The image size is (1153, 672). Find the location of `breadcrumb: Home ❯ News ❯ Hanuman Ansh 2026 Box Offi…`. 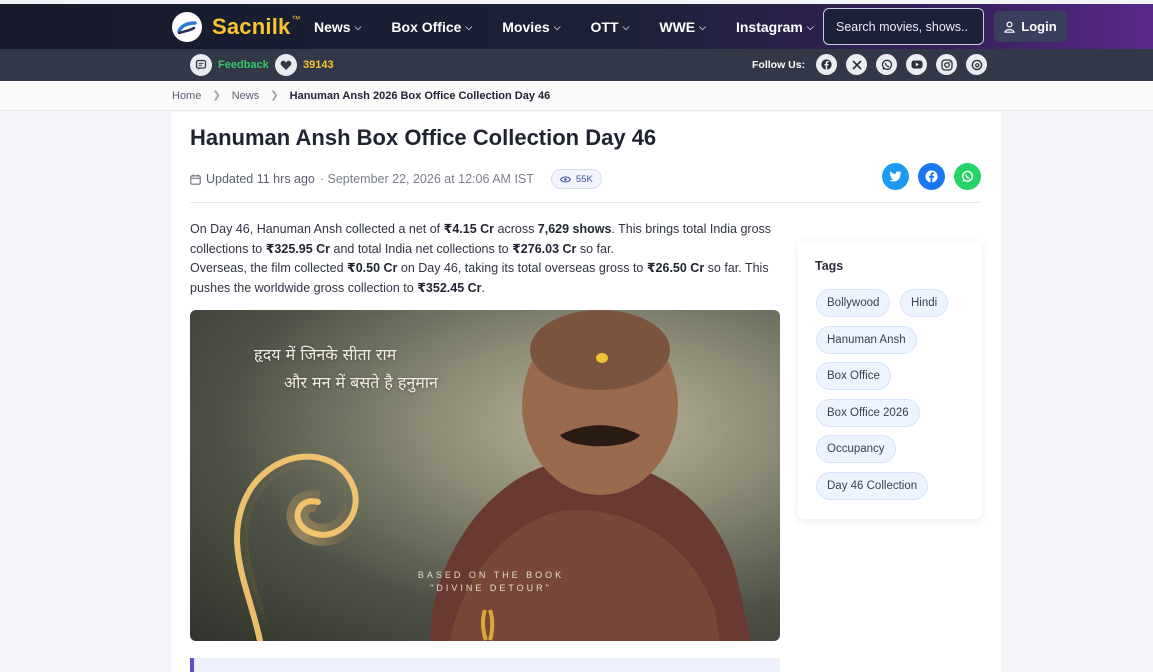

breadcrumb: Home ❯ News ❯ Hanuman Ansh 2026 Box Offi… is located at coordinates (576, 96).